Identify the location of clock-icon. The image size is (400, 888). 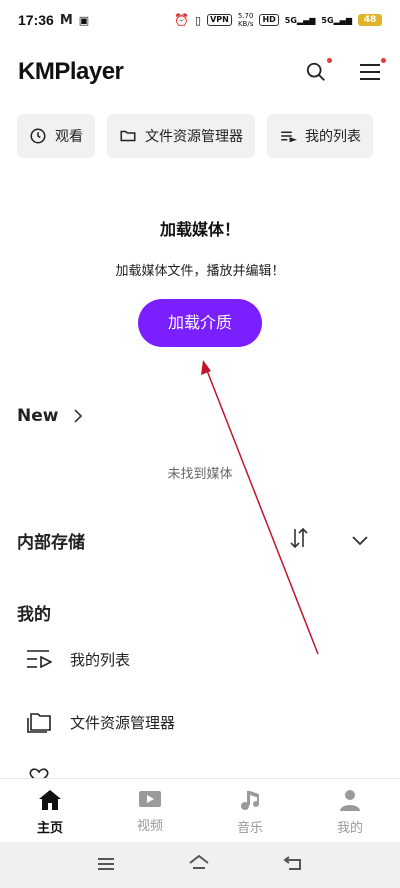
(38, 136).